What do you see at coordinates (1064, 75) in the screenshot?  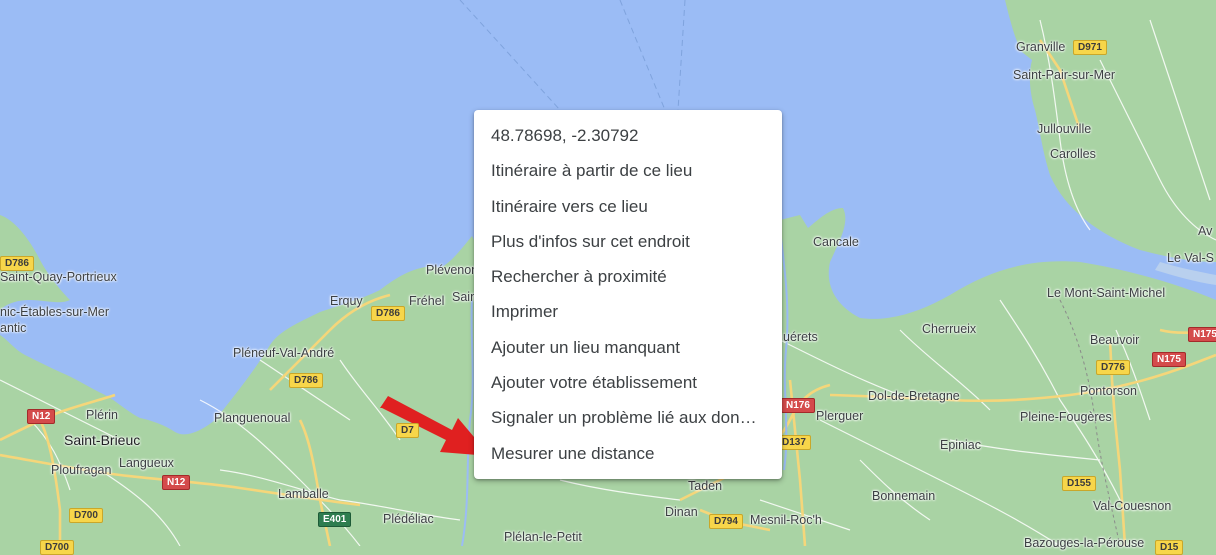 I see `place-label-saint-pair-sur-mer: Saint-Pair-sur-Mer` at bounding box center [1064, 75].